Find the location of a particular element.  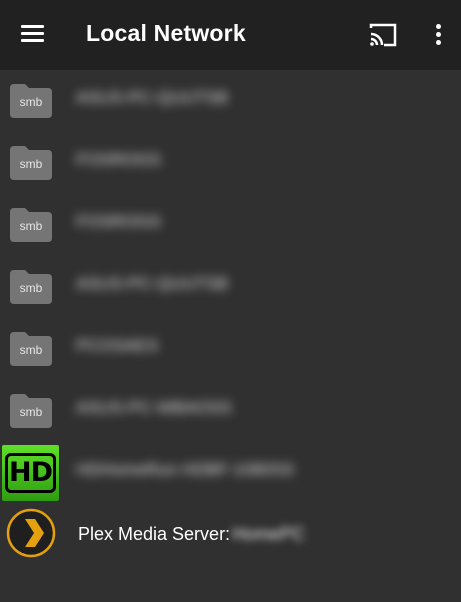

hd-icon: HD is located at coordinates (30, 473).